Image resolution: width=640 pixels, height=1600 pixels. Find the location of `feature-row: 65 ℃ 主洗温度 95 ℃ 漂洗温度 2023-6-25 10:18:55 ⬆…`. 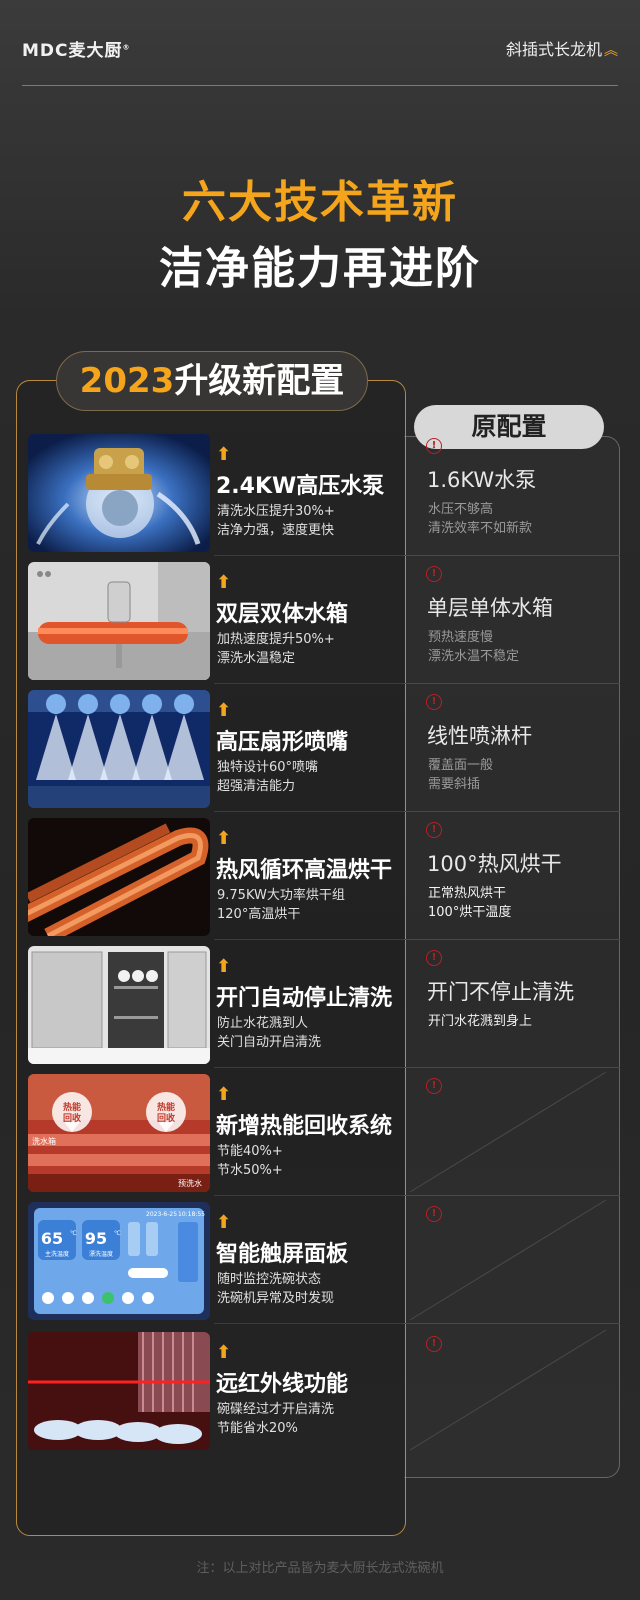

feature-row: 65 ℃ 主洗温度 95 ℃ 漂洗温度 2023-6-25 10:18:55 ⬆… is located at coordinates (318, 1260).